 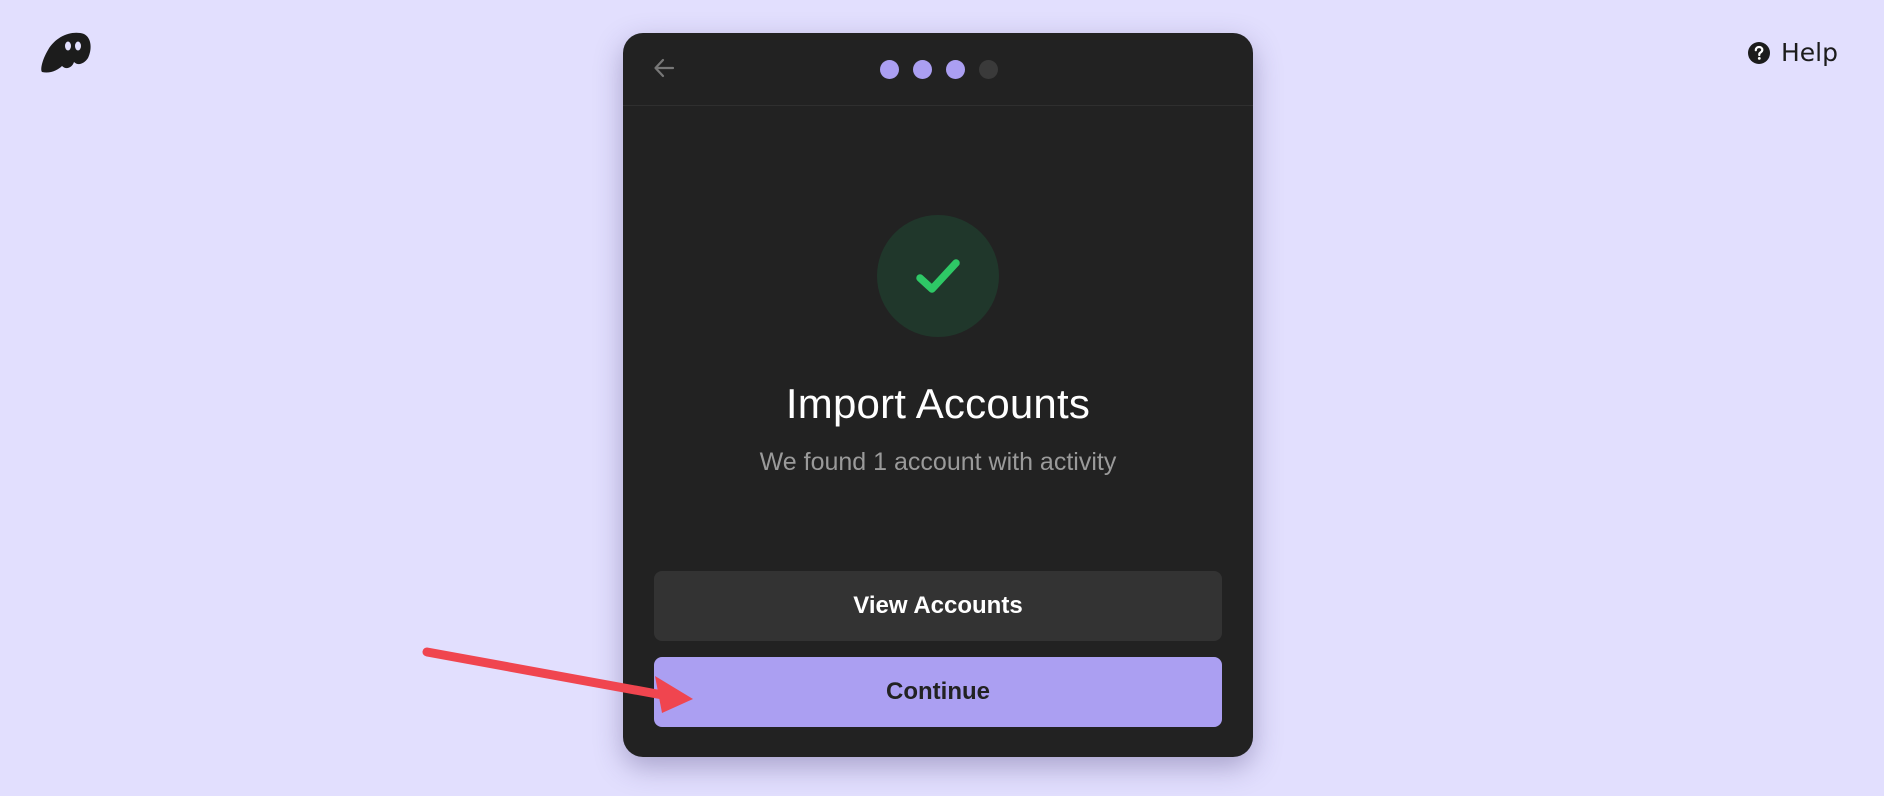 What do you see at coordinates (65, 52) in the screenshot?
I see `phantom-logo-icon` at bounding box center [65, 52].